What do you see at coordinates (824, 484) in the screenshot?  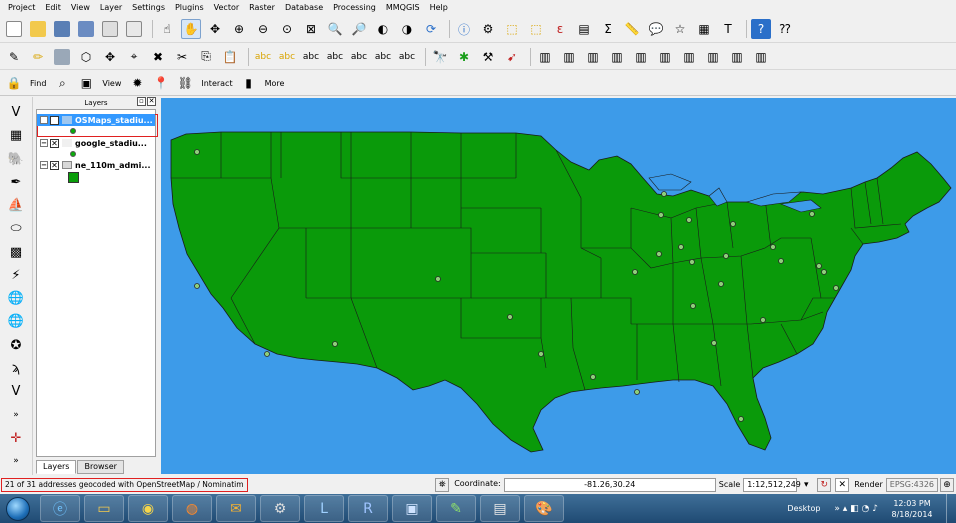 I see `stop-render-icon: ↻` at bounding box center [824, 484].